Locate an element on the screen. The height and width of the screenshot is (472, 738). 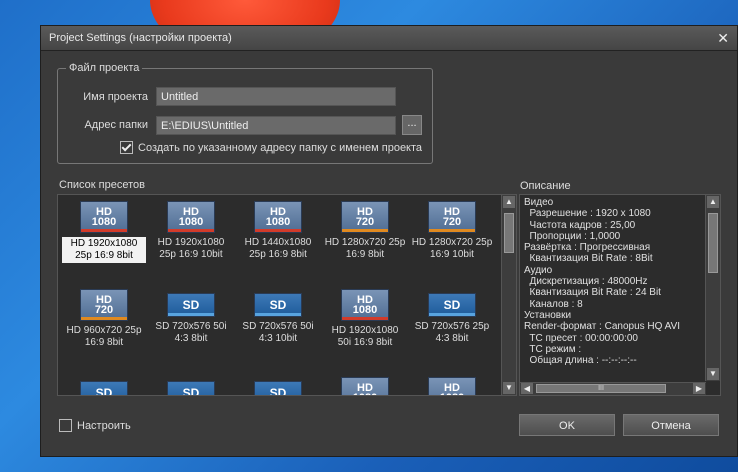
preset-tile: HD 1080 HD 1920x1080 50i 16:9 8bit is located at coordinates (365, 319).